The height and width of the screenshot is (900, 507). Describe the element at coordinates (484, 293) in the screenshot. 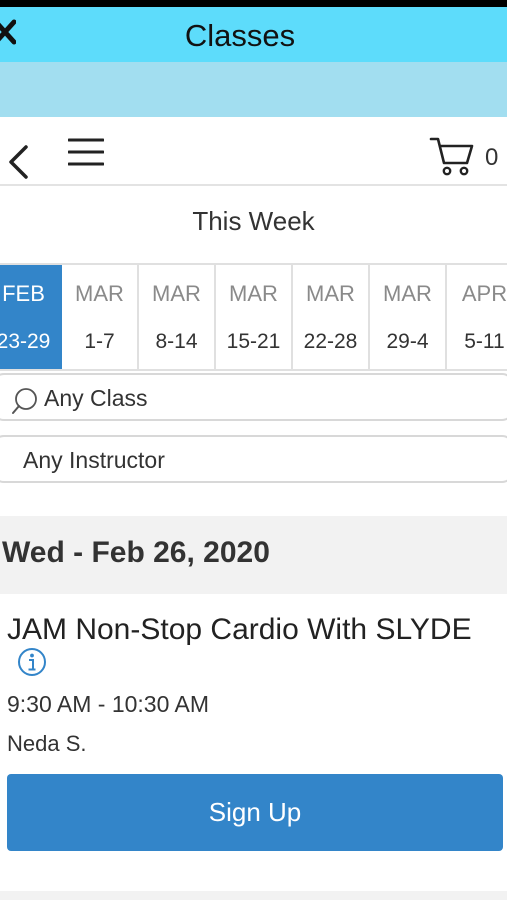

I see `week-month: APR` at that location.